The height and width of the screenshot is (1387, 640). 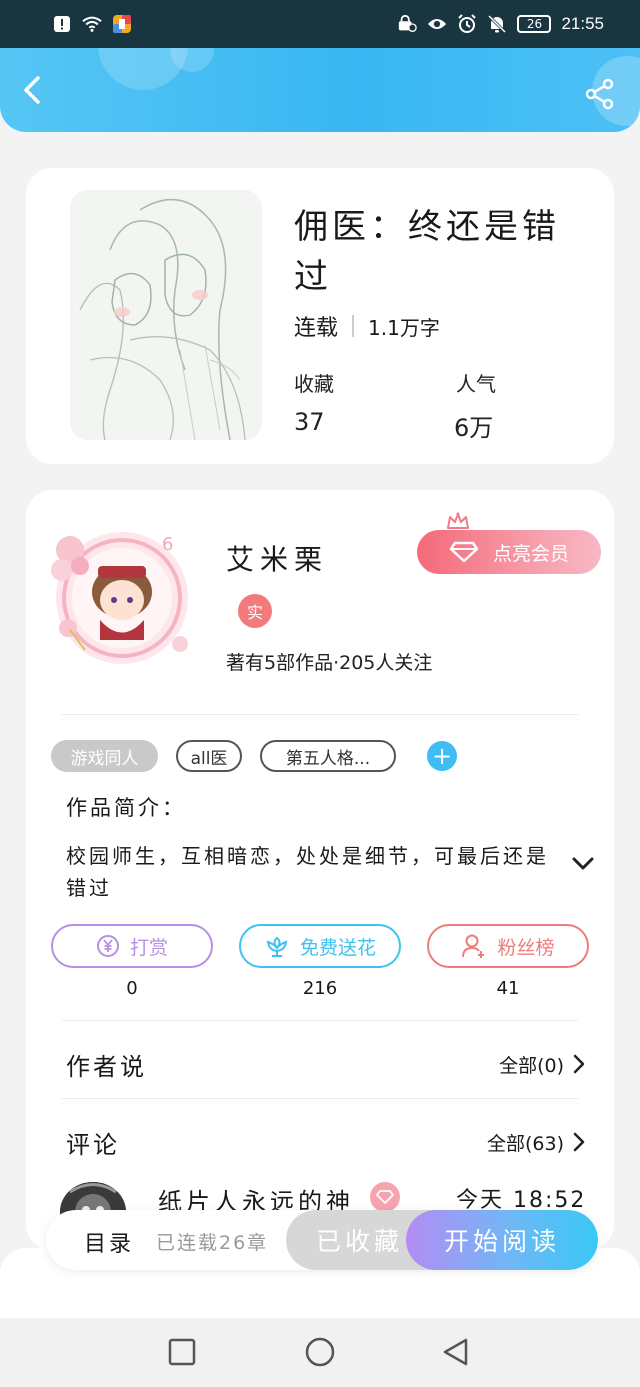 I want to click on back-button, so click(x=34, y=90).